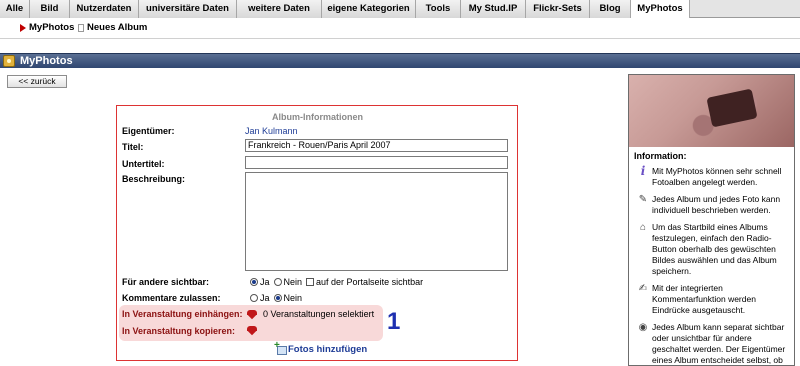 The image size is (800, 366). I want to click on info-icon: i, so click(643, 171).